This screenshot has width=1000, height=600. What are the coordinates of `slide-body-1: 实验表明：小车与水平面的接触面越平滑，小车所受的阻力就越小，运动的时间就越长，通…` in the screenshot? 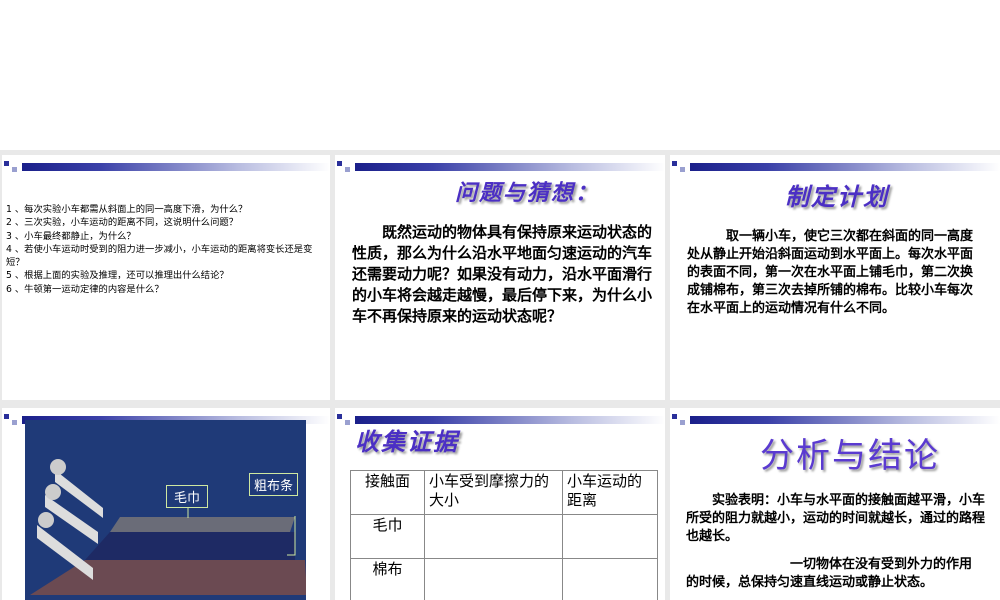 It's located at (836, 518).